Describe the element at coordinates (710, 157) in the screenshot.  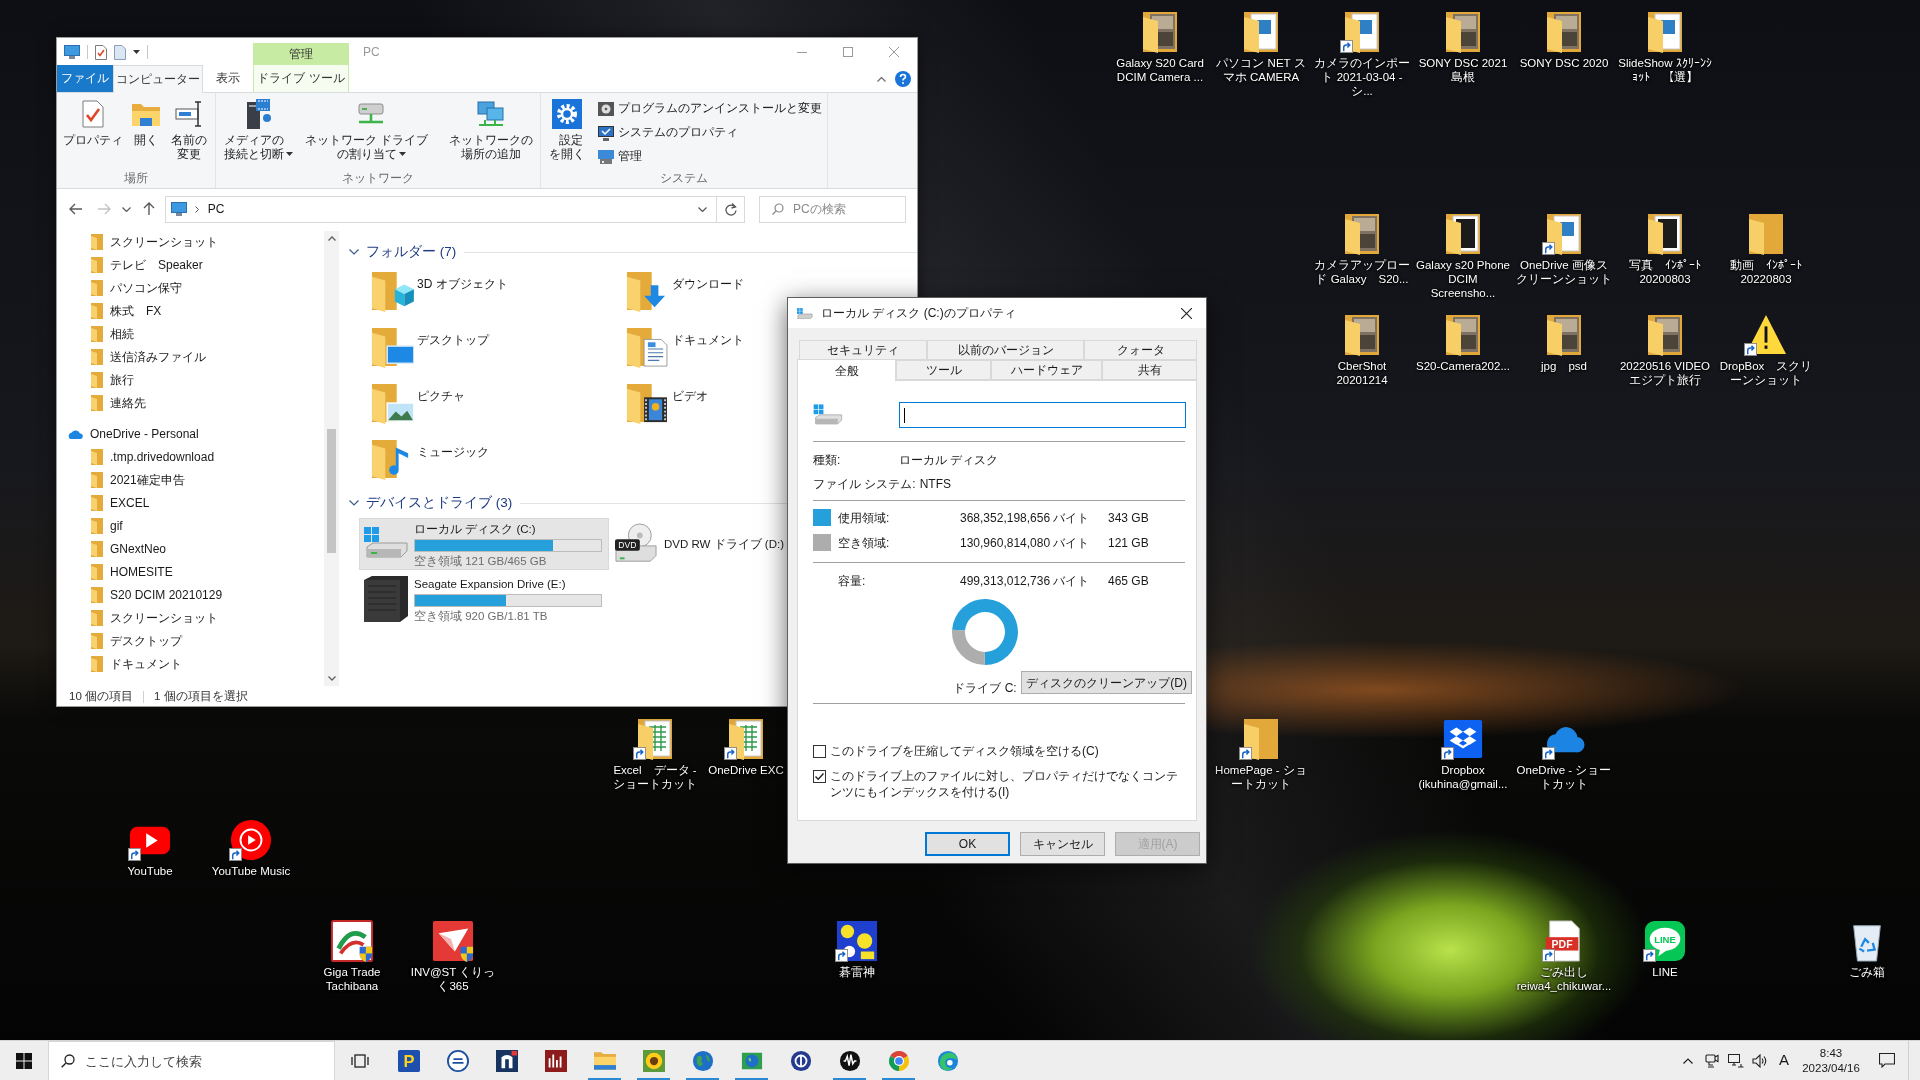
I see `ribbon-small-button: 管理` at that location.